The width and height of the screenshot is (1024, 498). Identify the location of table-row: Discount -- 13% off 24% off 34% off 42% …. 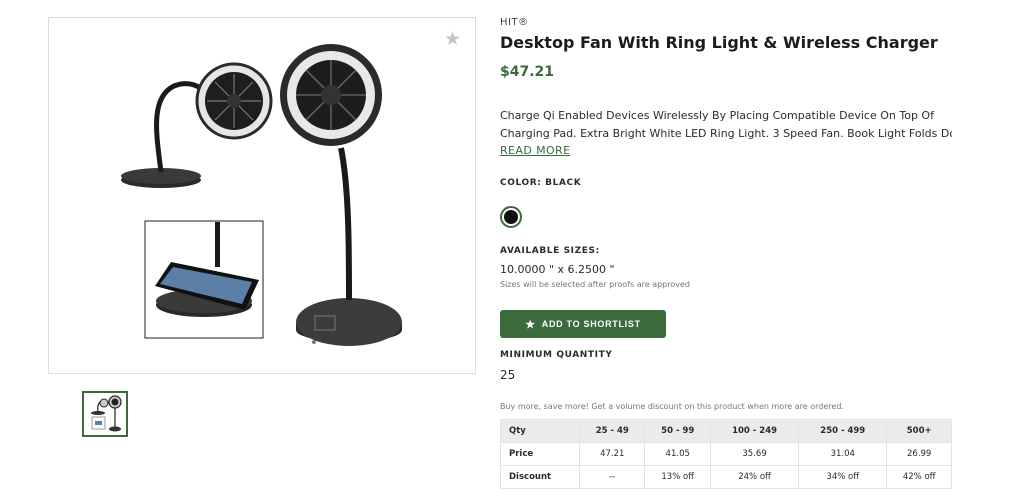
(726, 477).